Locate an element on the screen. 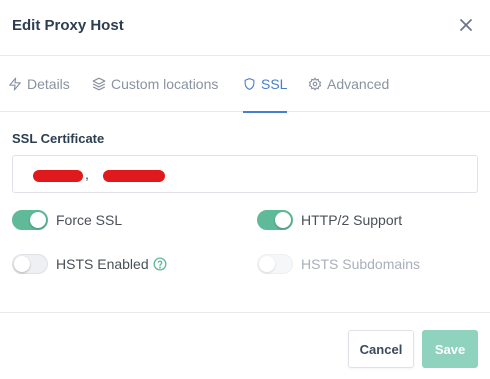  tab-custom-locations: Custom locations is located at coordinates (155, 84).